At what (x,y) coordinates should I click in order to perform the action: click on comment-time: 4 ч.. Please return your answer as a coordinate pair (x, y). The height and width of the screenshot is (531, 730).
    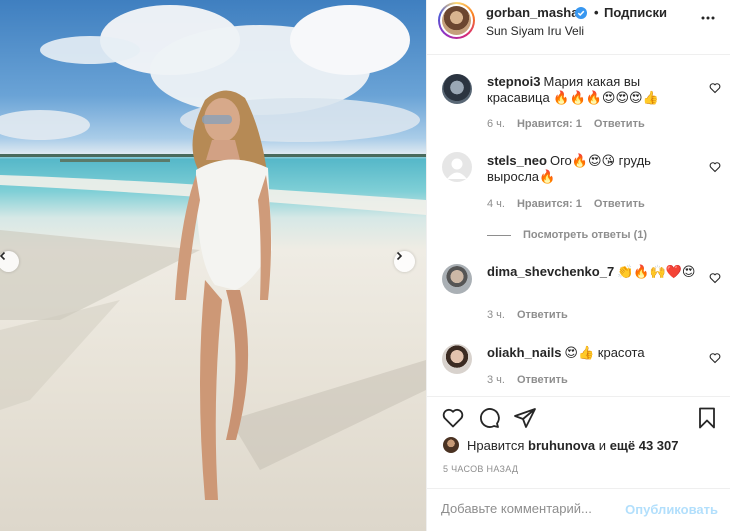
    Looking at the image, I should click on (496, 204).